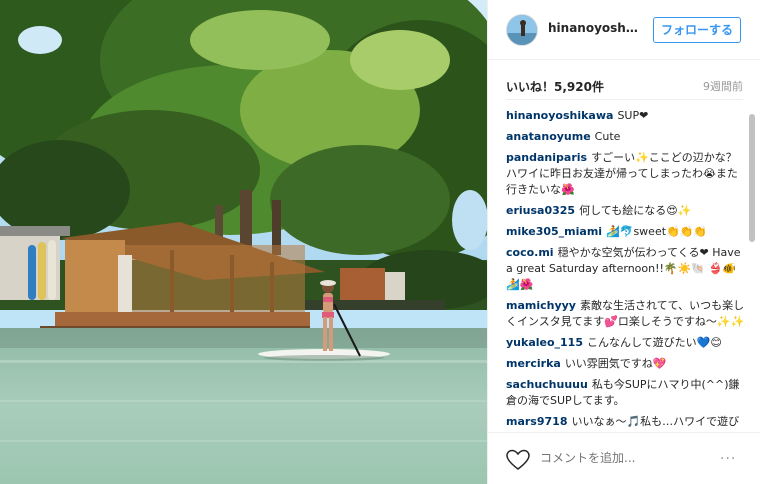 The image size is (760, 484). Describe the element at coordinates (657, 231) in the screenshot. I see `comment-text: 🏄🐬sweet👏👏👏` at that location.